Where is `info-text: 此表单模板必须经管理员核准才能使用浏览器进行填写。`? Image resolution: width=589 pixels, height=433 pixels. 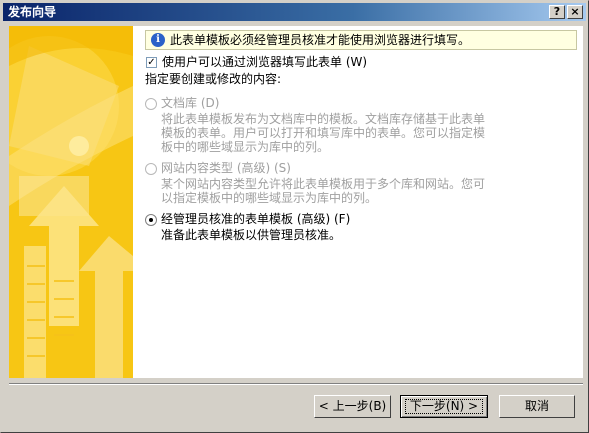
info-text: 此表单模板必须经管理员核准才能使用浏览器进行填写。 is located at coordinates (320, 40).